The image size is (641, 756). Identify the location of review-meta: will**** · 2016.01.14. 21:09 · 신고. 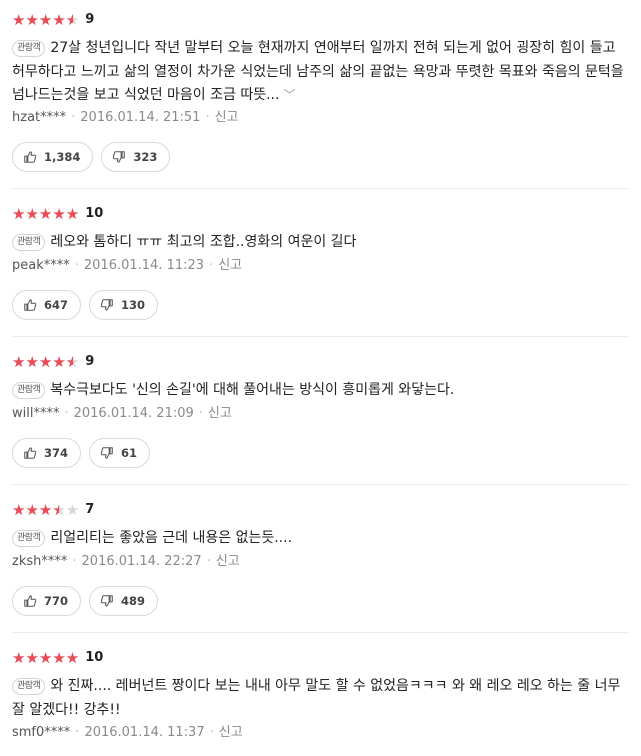
(122, 414).